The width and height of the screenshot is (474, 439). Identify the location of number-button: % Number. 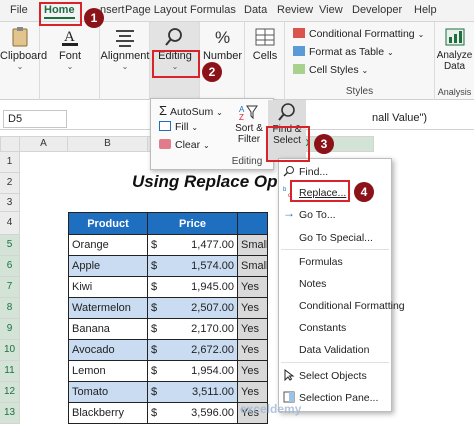
(222, 44).